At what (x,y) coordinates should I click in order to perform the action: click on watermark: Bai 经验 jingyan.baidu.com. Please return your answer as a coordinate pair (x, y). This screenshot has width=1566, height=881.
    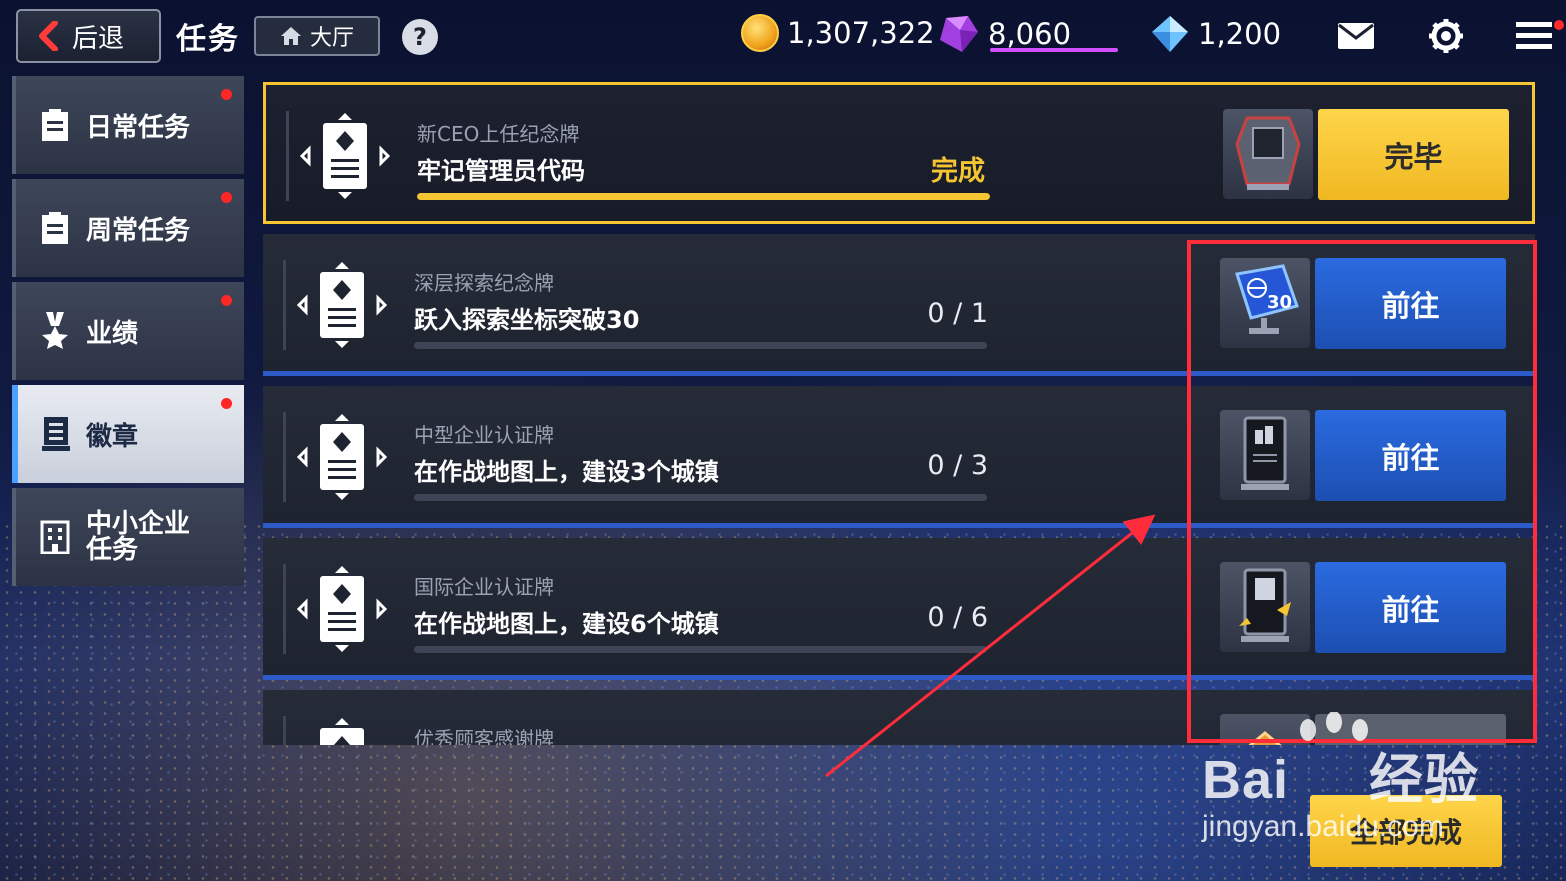
    Looking at the image, I should click on (1340, 789).